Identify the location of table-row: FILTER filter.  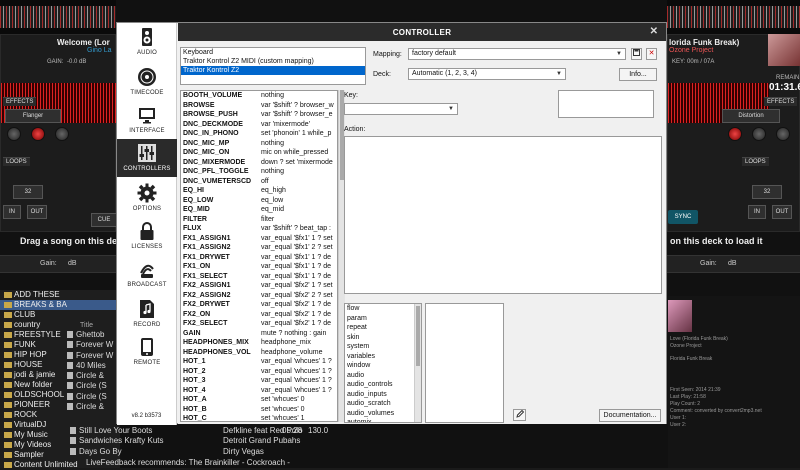
(259, 220).